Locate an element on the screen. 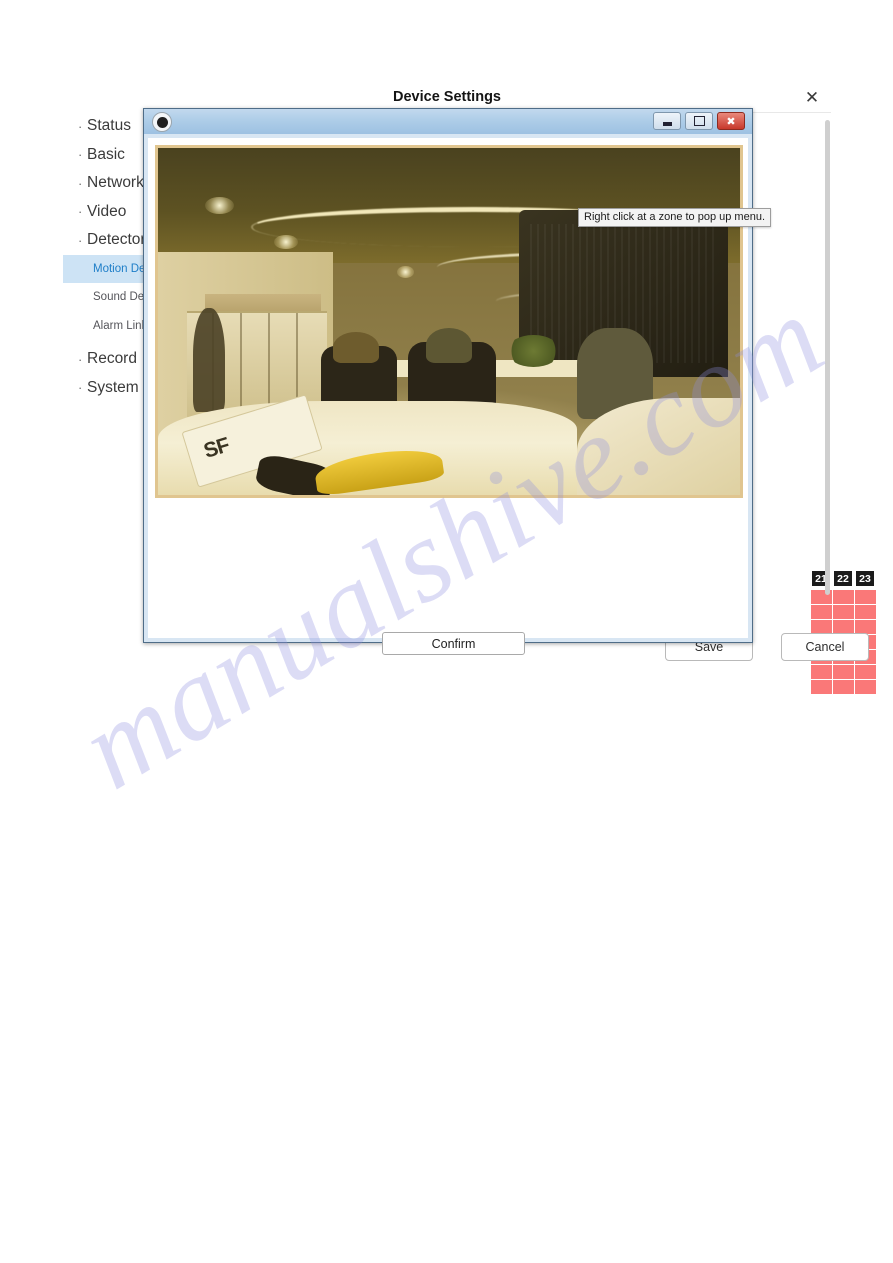  scene-left-wall is located at coordinates (245, 347).